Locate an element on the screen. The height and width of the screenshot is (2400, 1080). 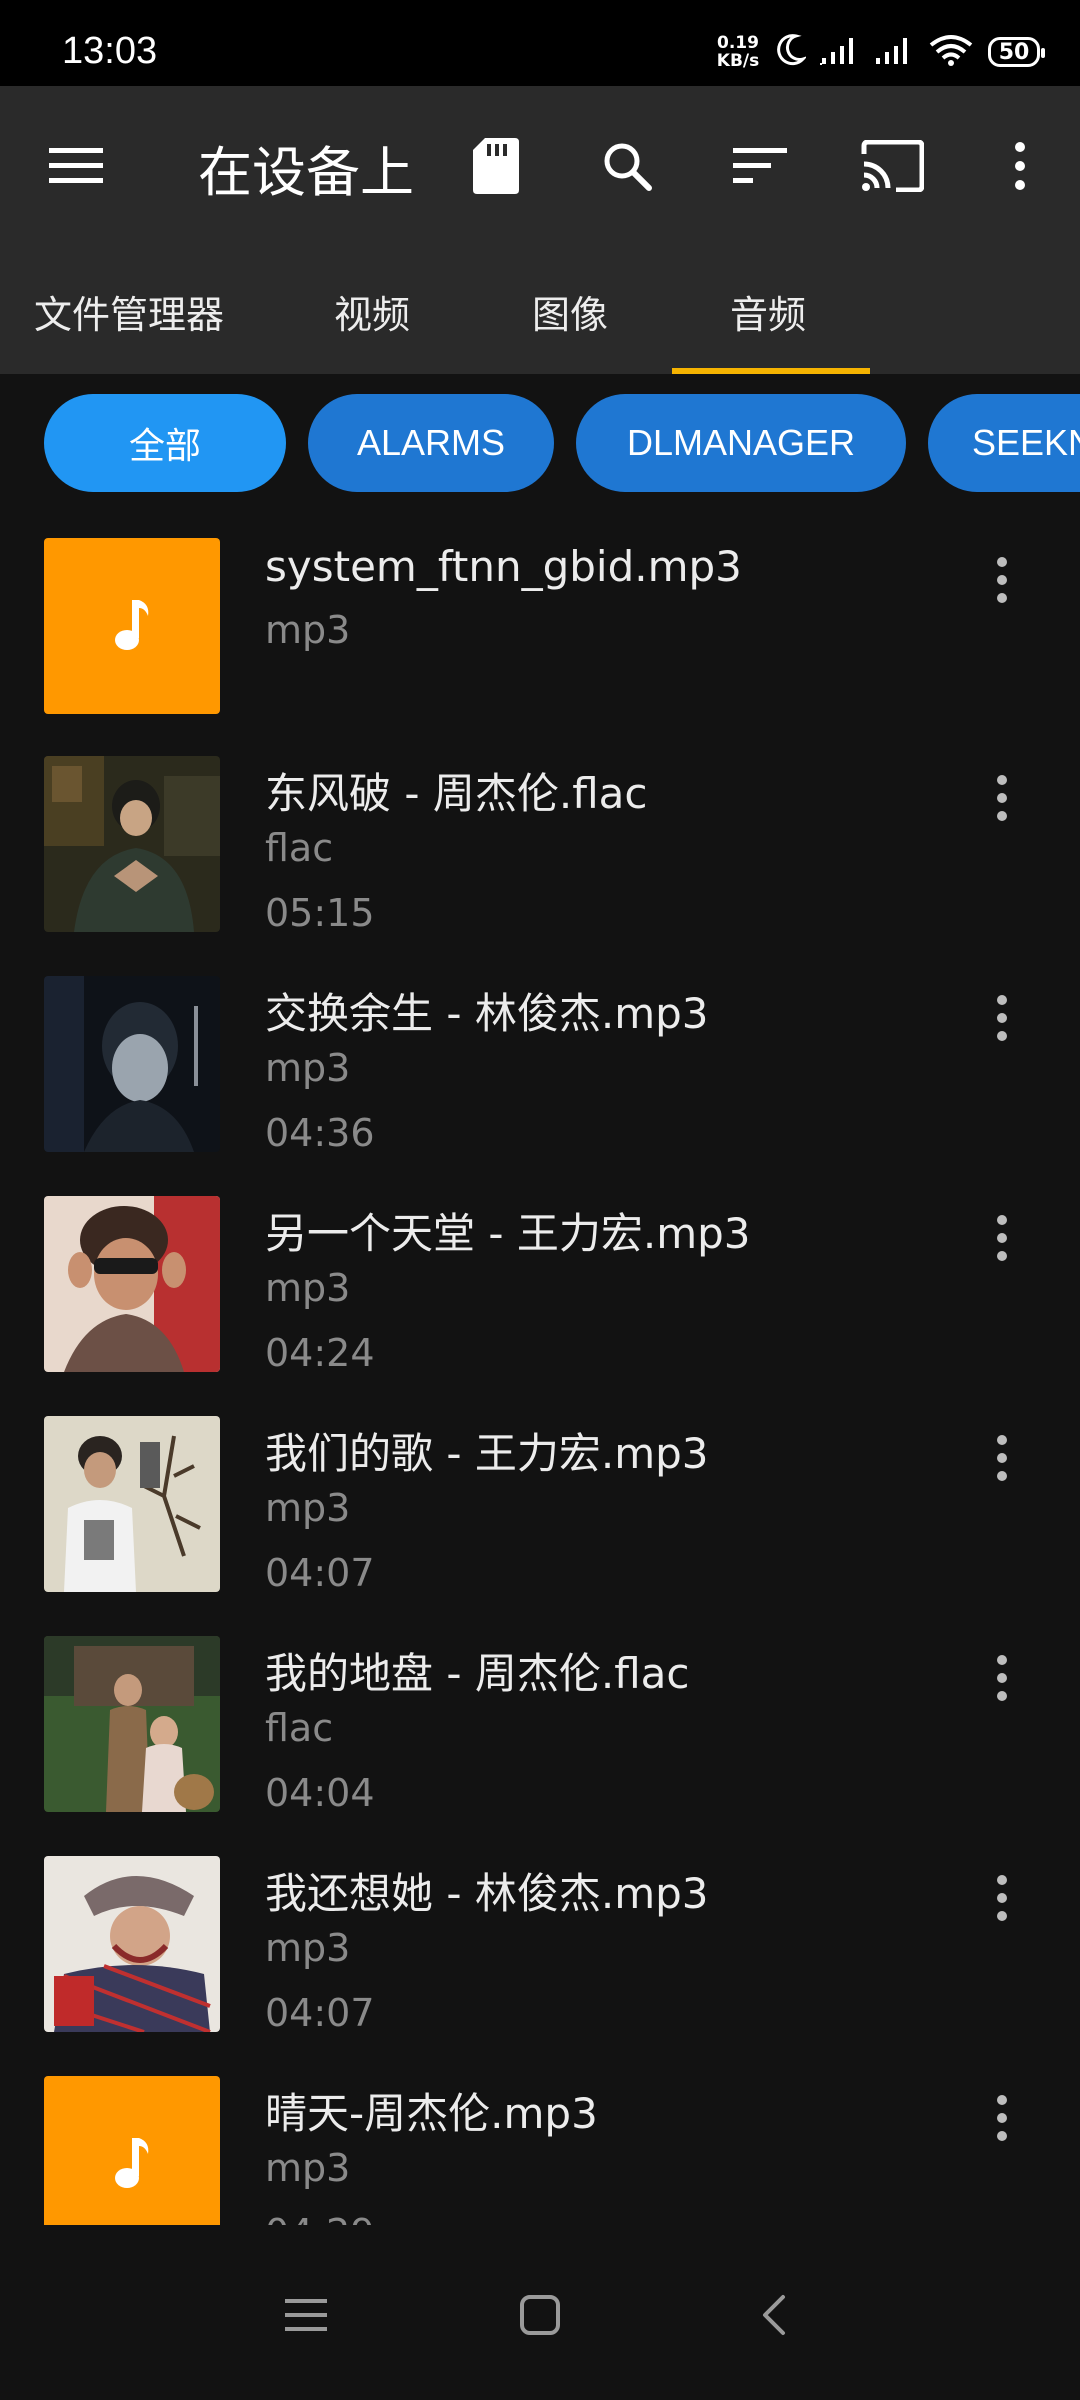
moon-icon is located at coordinates (792, 52).